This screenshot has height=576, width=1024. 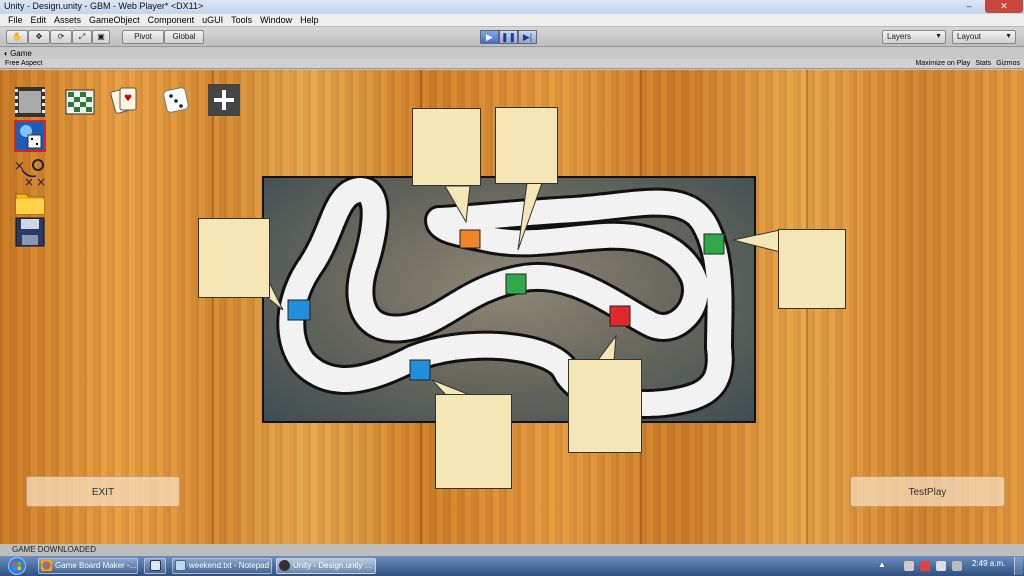 I want to click on play-controls: ▶ ❚❚ ▶|, so click(x=508, y=37).